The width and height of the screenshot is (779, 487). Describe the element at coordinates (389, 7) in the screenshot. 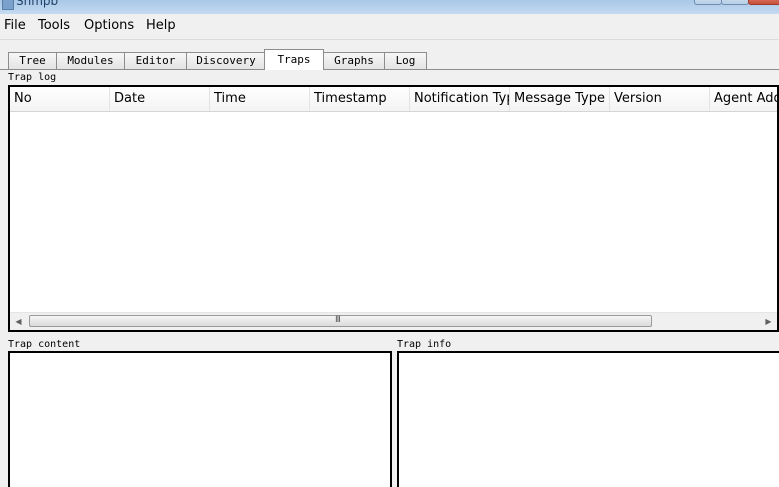

I see `window-titlebar: Snmpb` at that location.